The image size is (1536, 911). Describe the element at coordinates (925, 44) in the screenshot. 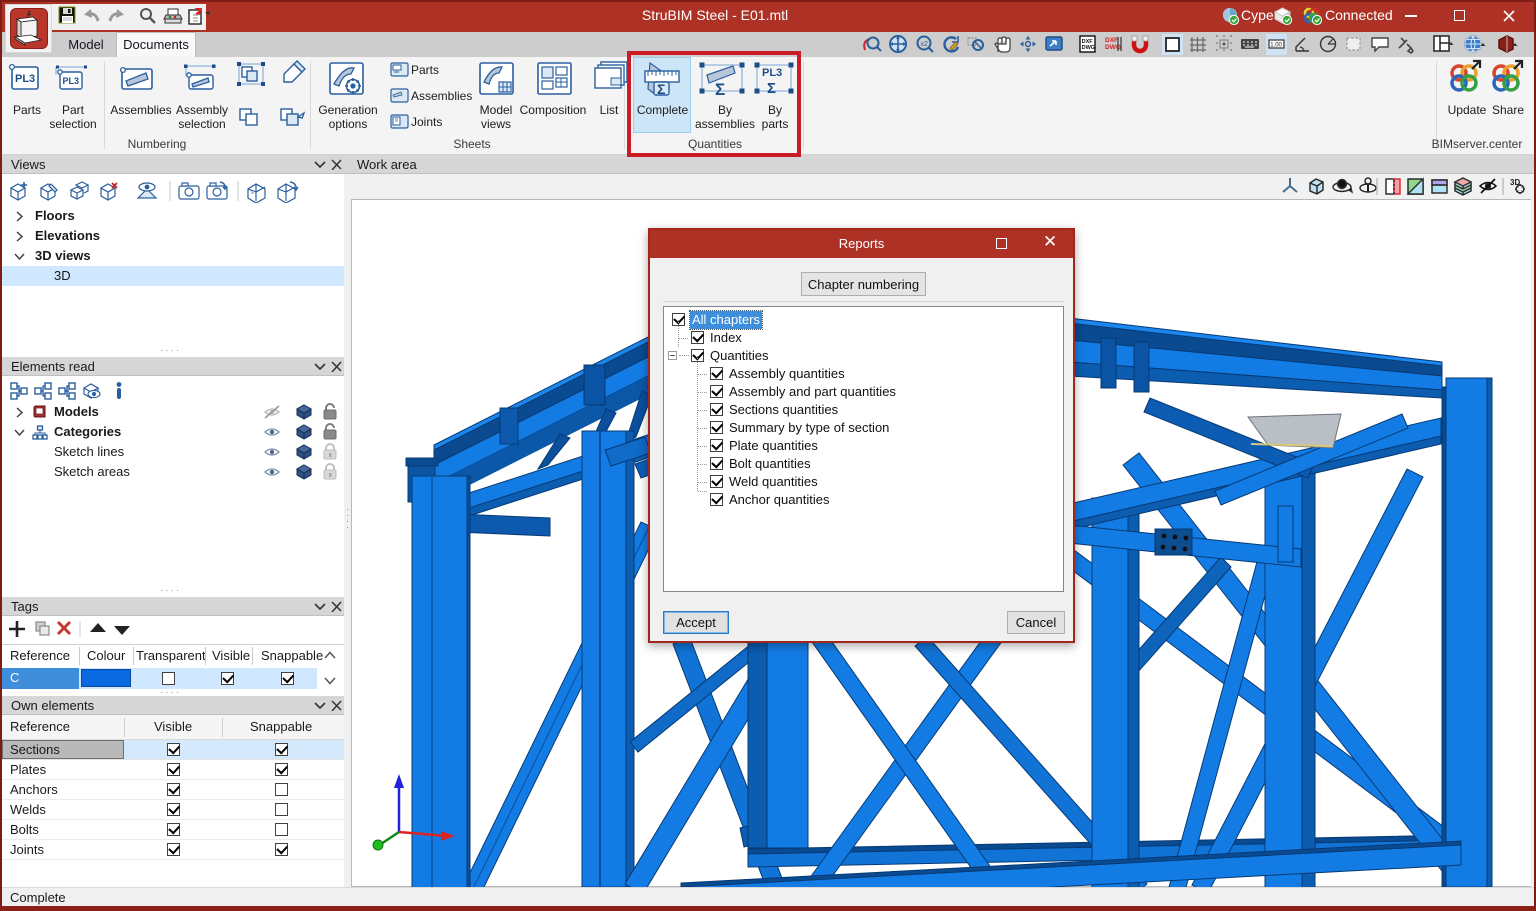

I see `svg-text: x2` at that location.